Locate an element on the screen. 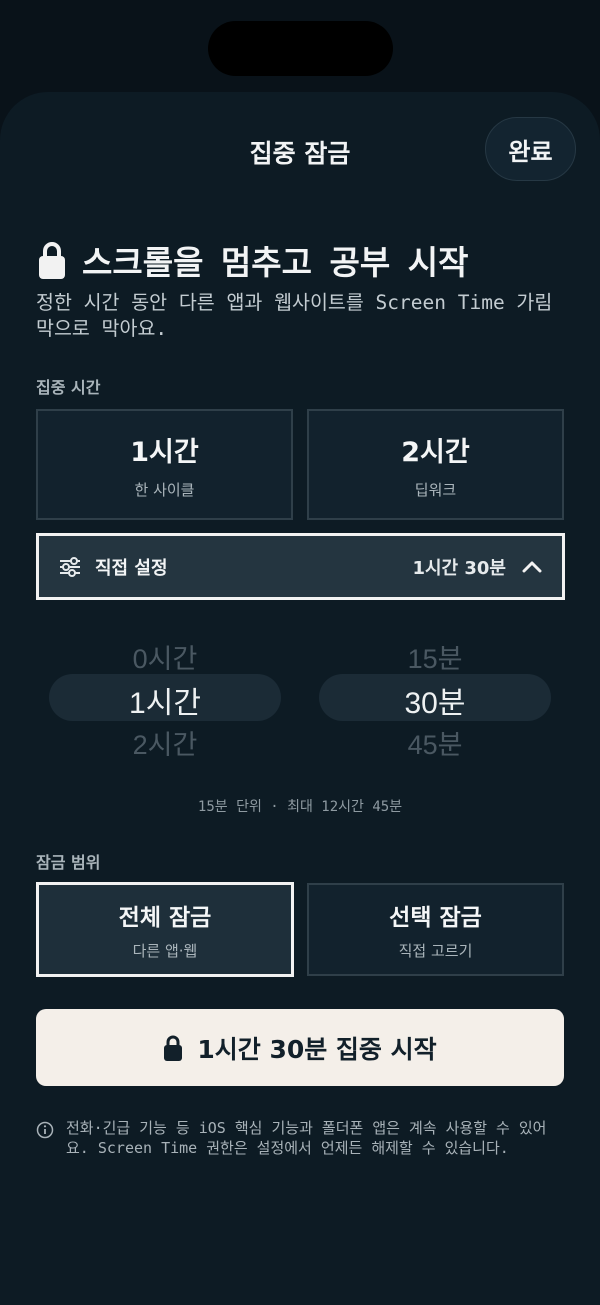  scope-title: 전체 잠금 is located at coordinates (165, 918).